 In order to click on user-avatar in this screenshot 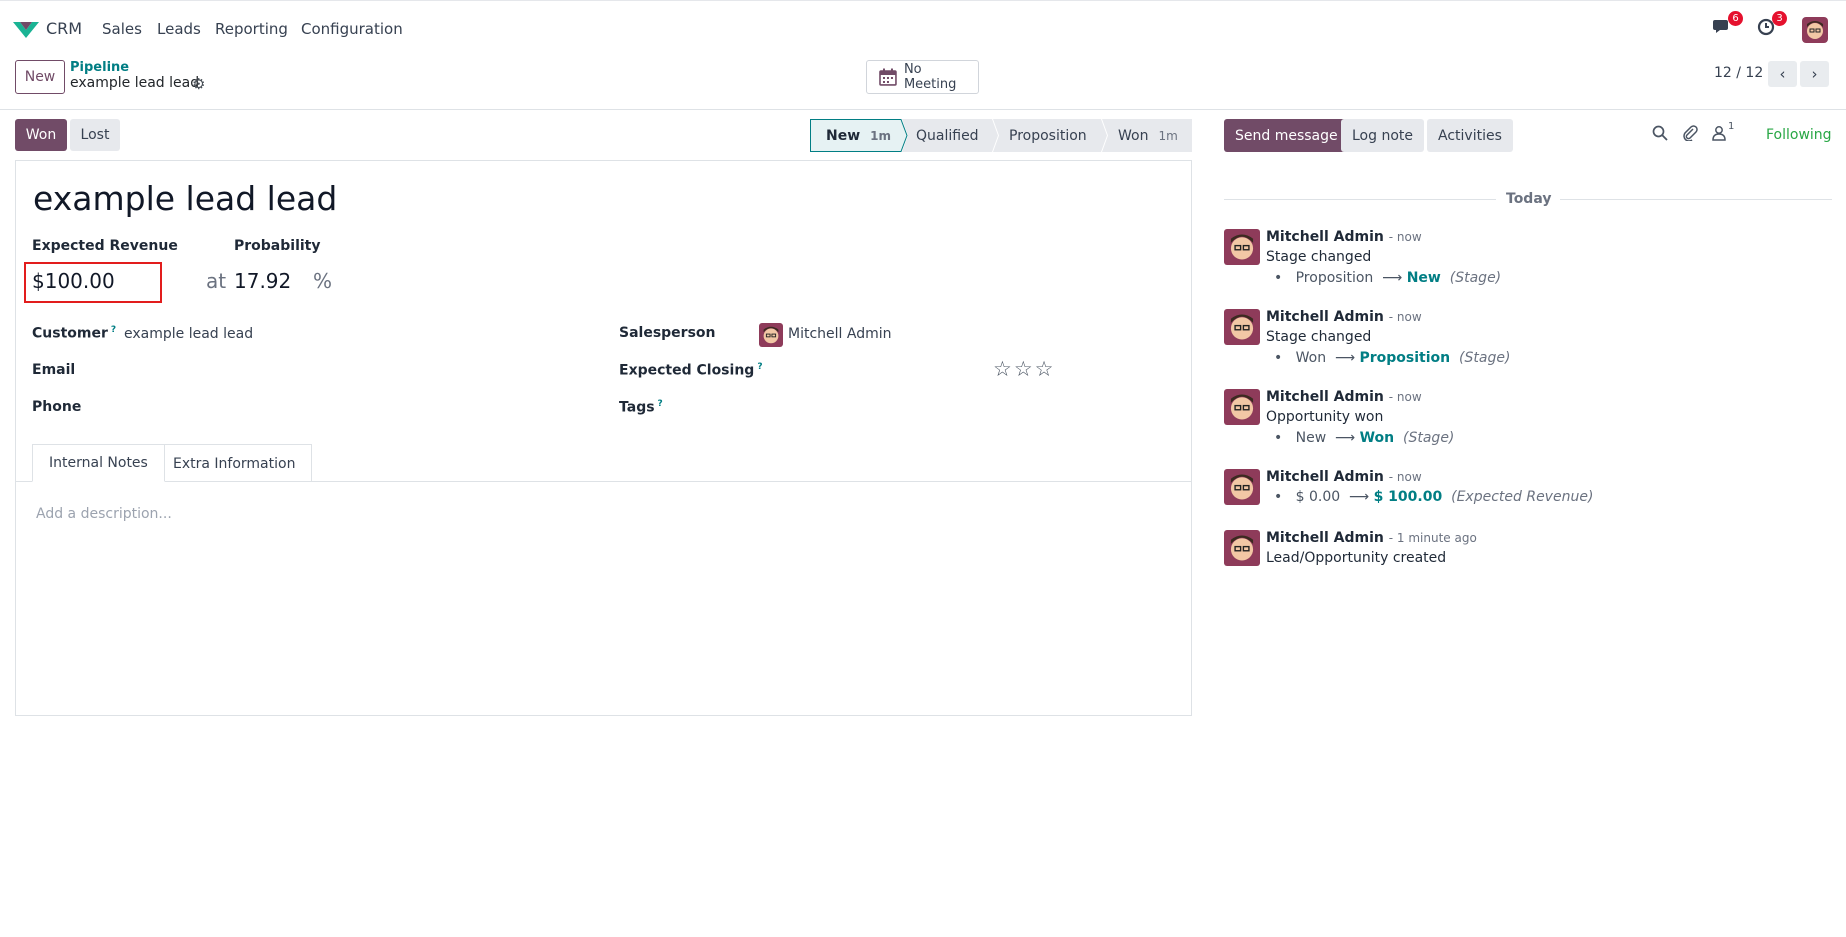, I will do `click(1815, 30)`.